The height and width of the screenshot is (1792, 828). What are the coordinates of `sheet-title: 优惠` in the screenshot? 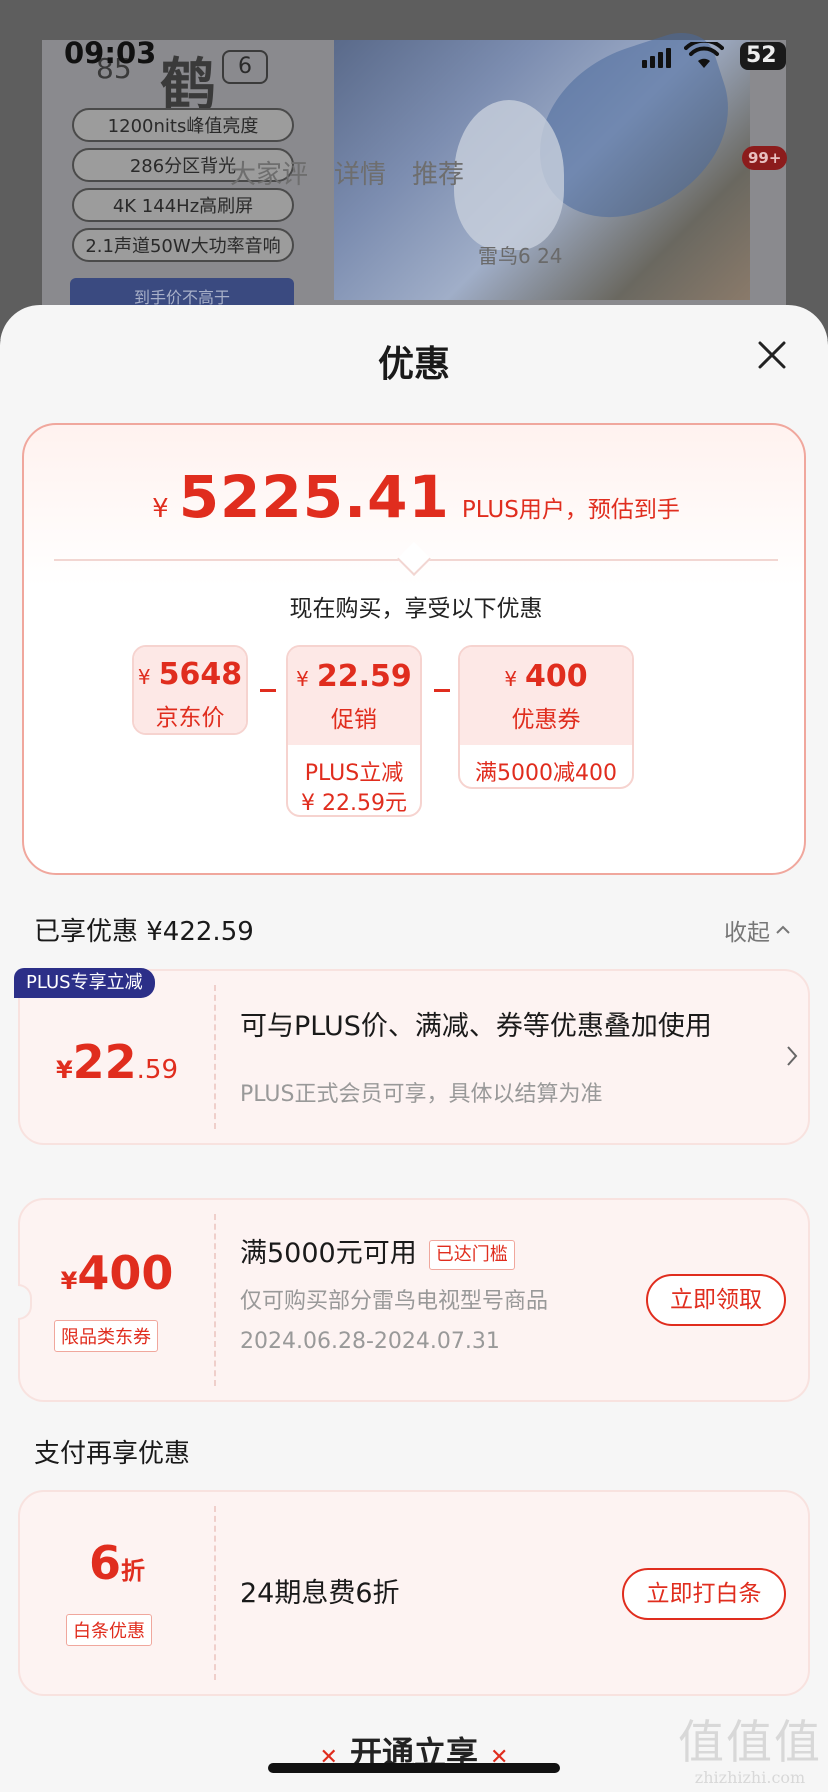 It's located at (413, 364).